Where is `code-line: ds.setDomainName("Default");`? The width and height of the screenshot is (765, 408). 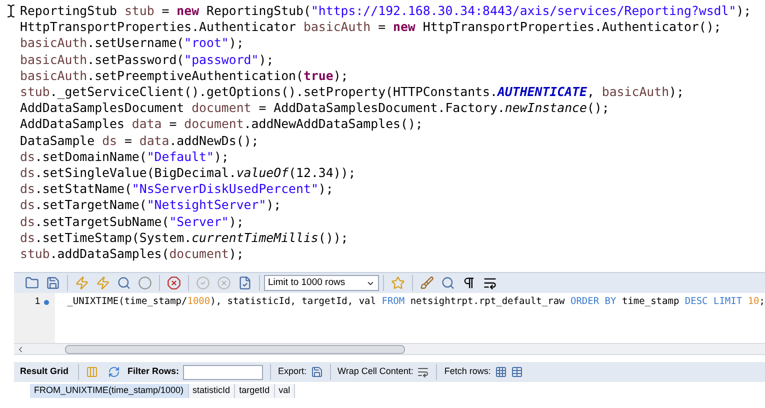
code-line: ds.setDomainName("Default"); is located at coordinates (124, 157).